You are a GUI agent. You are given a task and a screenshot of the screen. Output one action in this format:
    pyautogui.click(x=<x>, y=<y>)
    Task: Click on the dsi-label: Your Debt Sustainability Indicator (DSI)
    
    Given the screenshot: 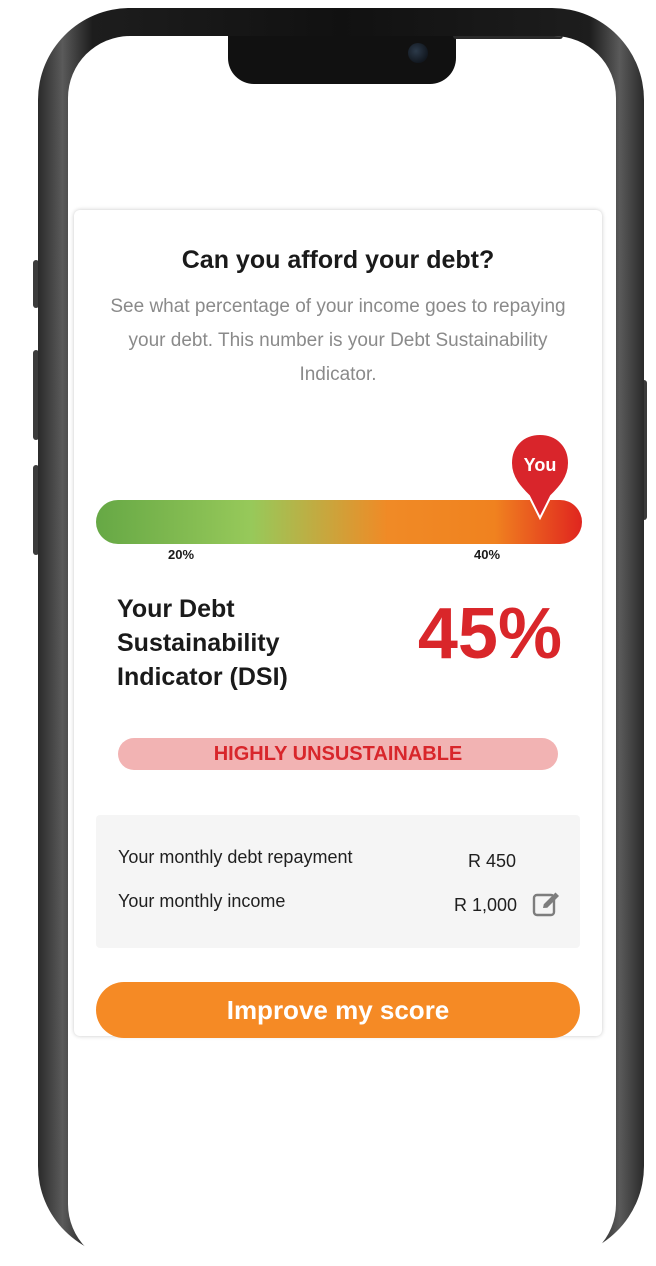 What is the action you would take?
    pyautogui.click(x=202, y=643)
    